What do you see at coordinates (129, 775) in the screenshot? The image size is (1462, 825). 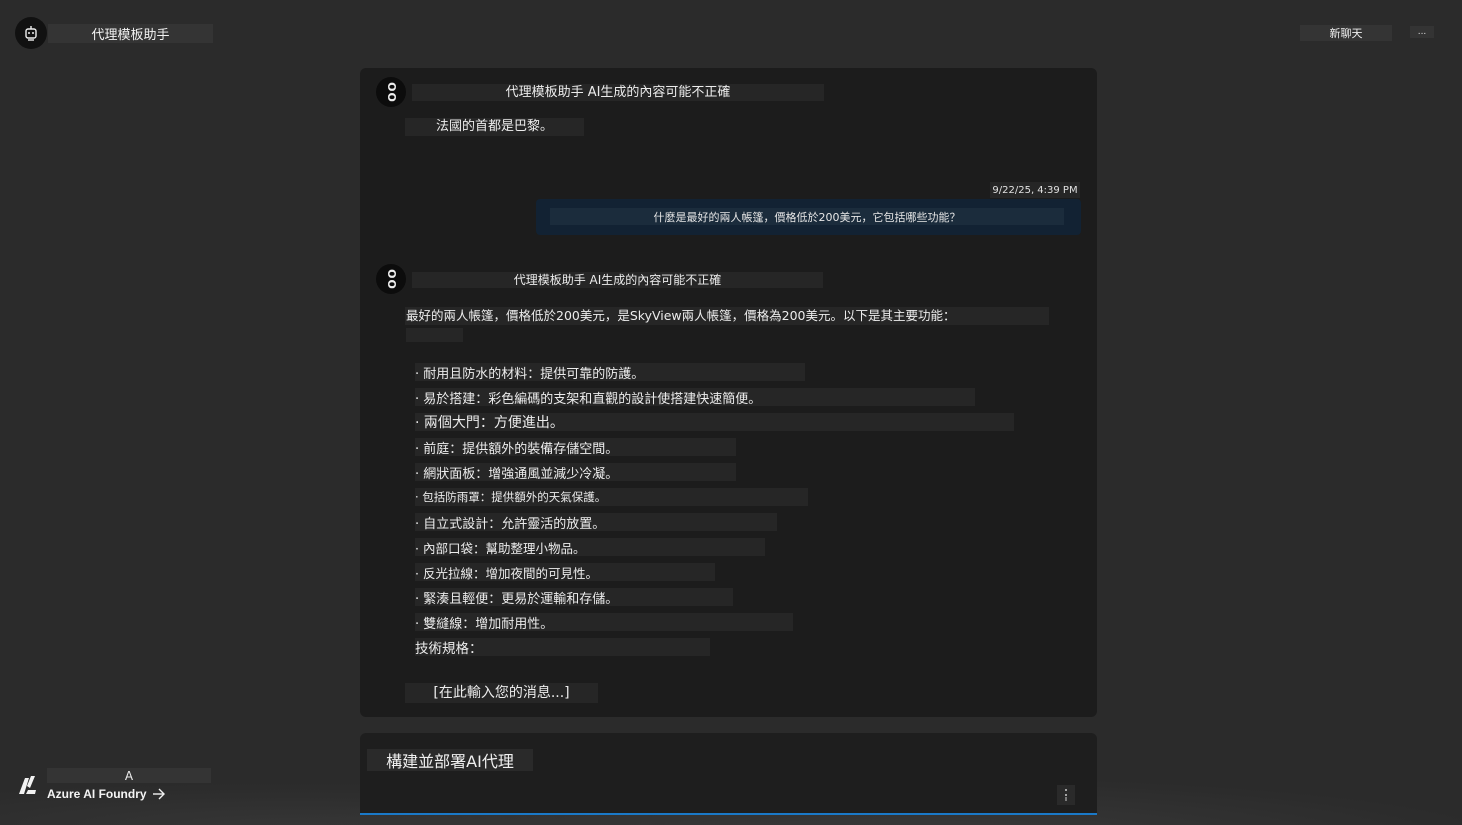 I see `user-initial: A` at bounding box center [129, 775].